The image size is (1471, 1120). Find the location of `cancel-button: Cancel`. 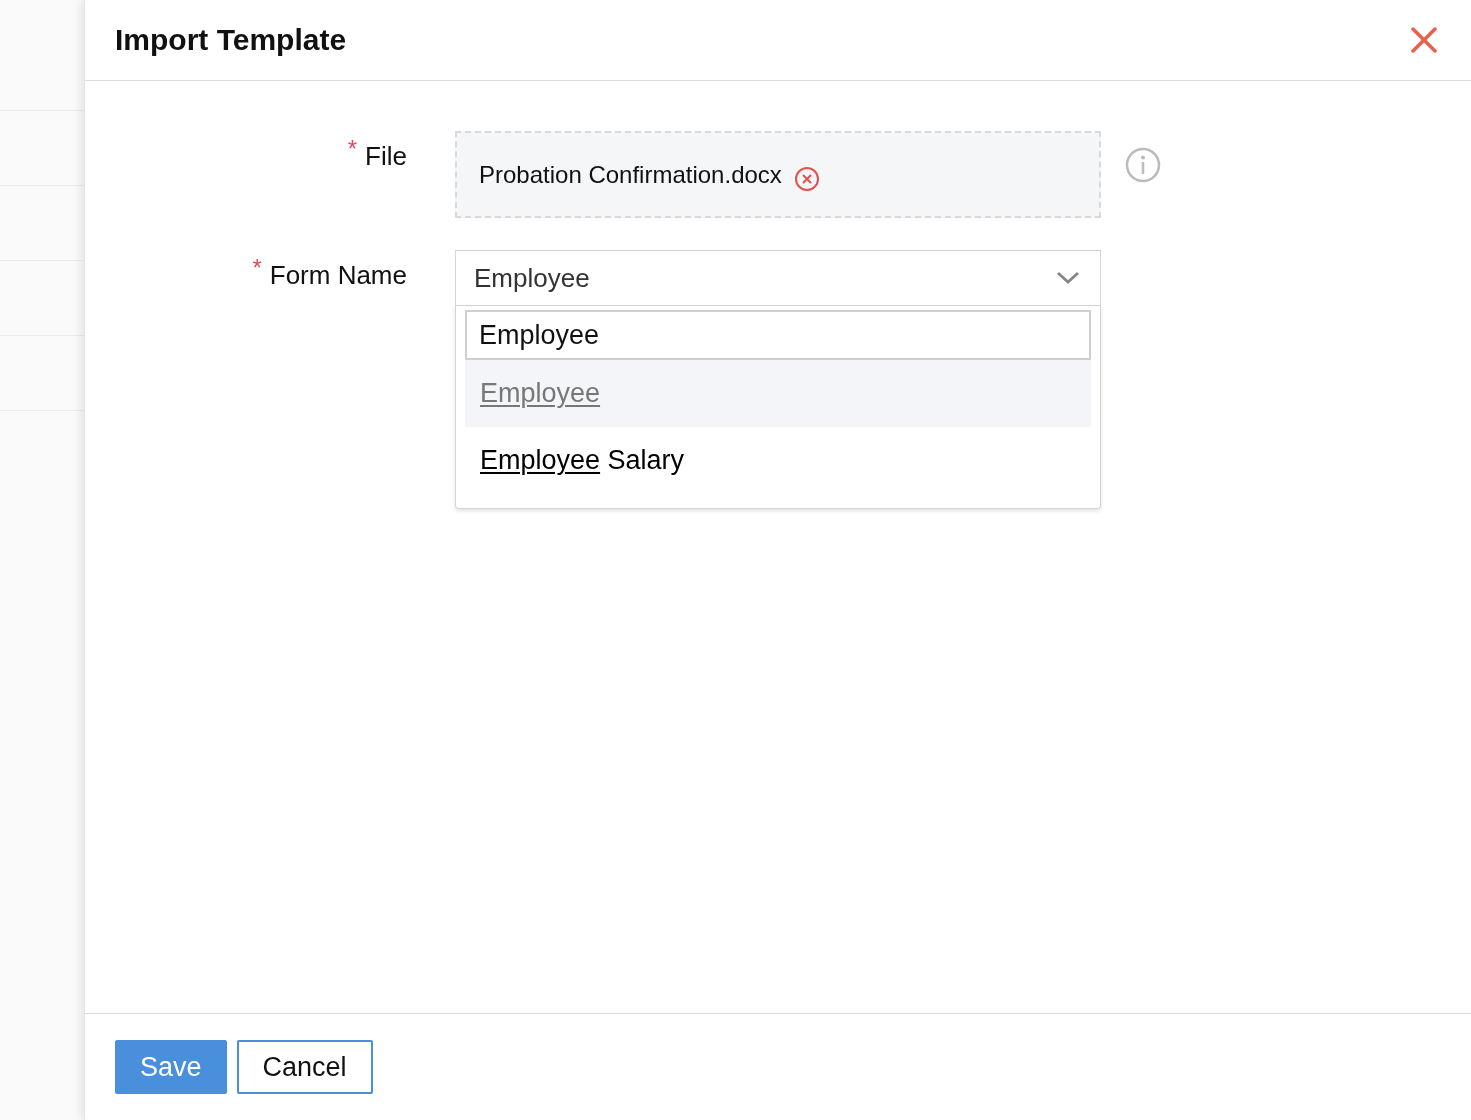

cancel-button: Cancel is located at coordinates (304, 1067).